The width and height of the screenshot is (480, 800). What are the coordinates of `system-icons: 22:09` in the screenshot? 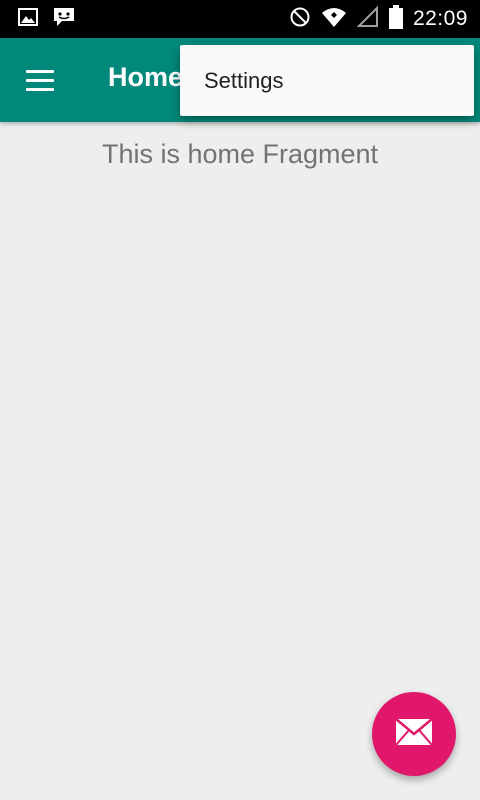 It's located at (378, 19).